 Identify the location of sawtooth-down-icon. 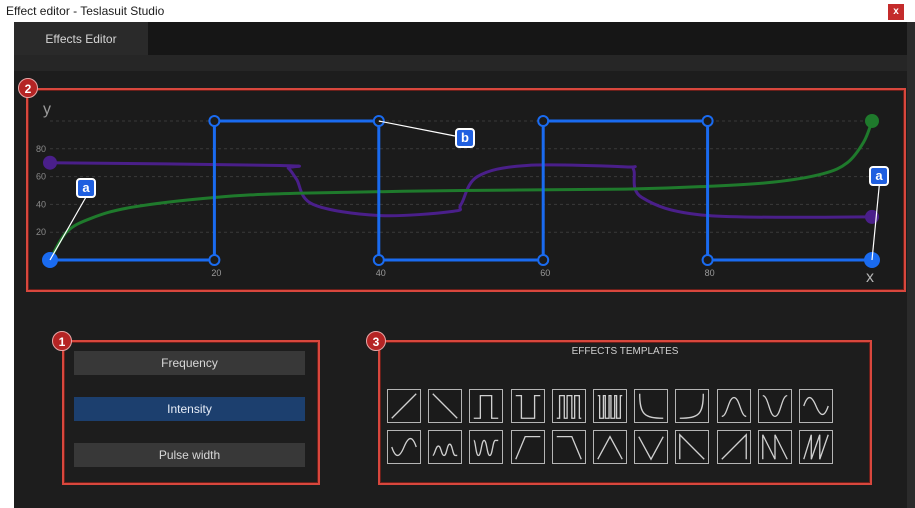
(692, 446).